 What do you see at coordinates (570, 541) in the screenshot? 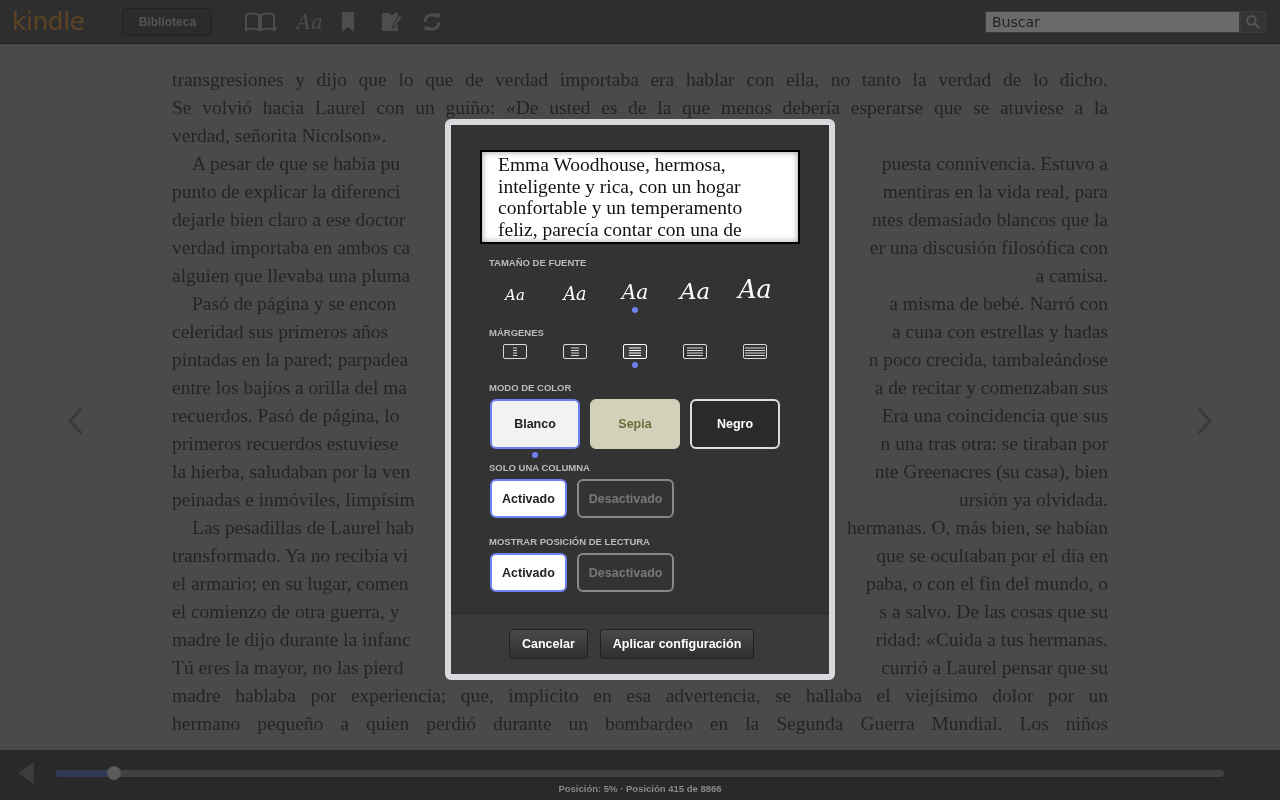
I see `section-label: MOSTRAR POSICIÓN DE LECTURA` at bounding box center [570, 541].